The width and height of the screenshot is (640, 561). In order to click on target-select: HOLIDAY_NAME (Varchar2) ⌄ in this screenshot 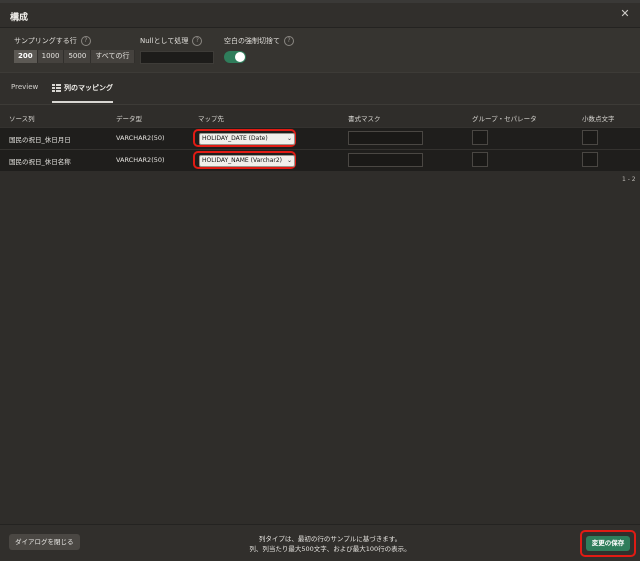, I will do `click(247, 161)`.